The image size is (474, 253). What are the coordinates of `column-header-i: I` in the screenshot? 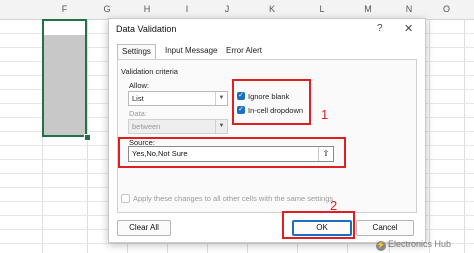 It's located at (187, 9).